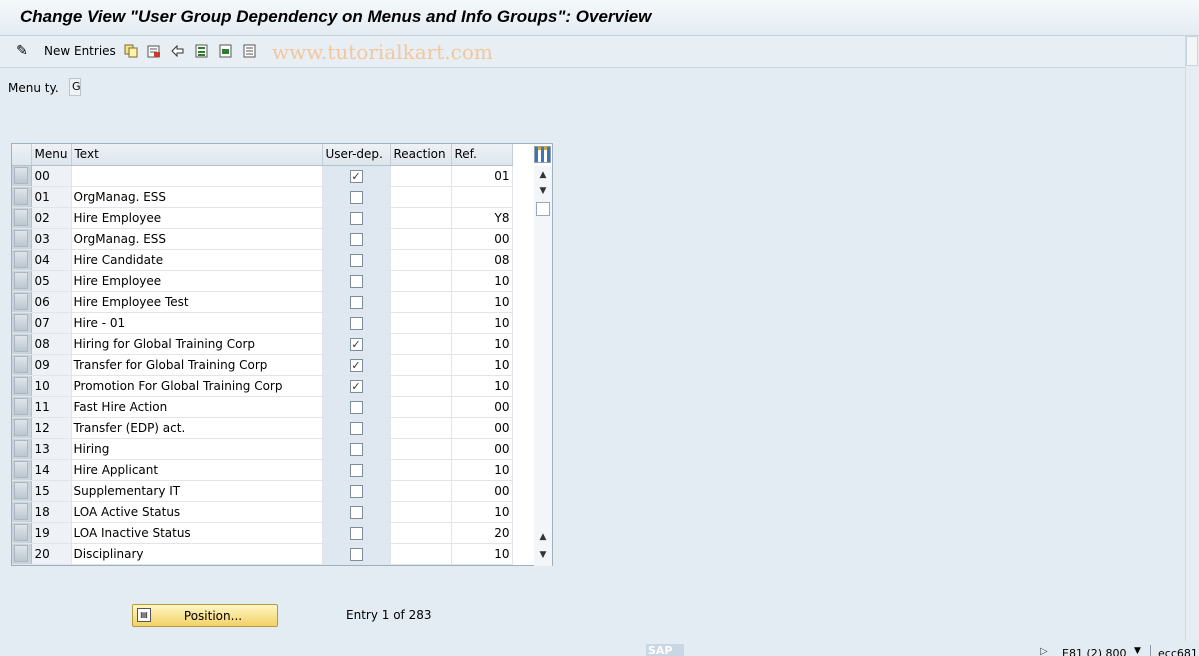  I want to click on col-header-ref: Ref., so click(482, 155).